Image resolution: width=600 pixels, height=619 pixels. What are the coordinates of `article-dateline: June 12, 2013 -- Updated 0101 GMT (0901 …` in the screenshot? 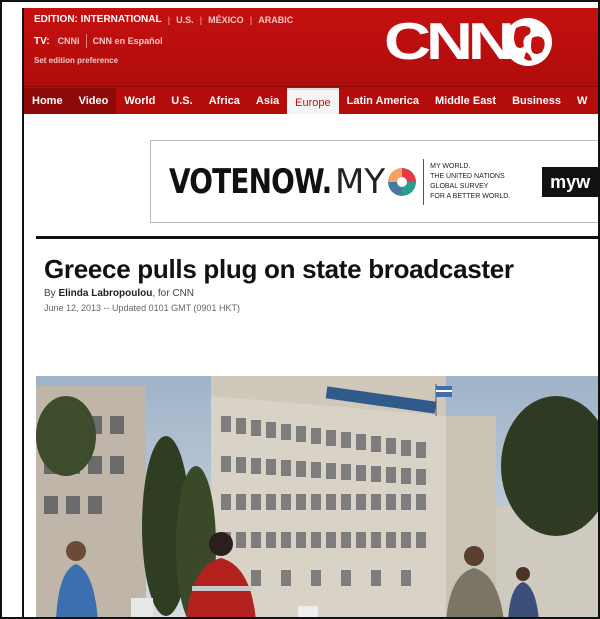 It's located at (142, 308).